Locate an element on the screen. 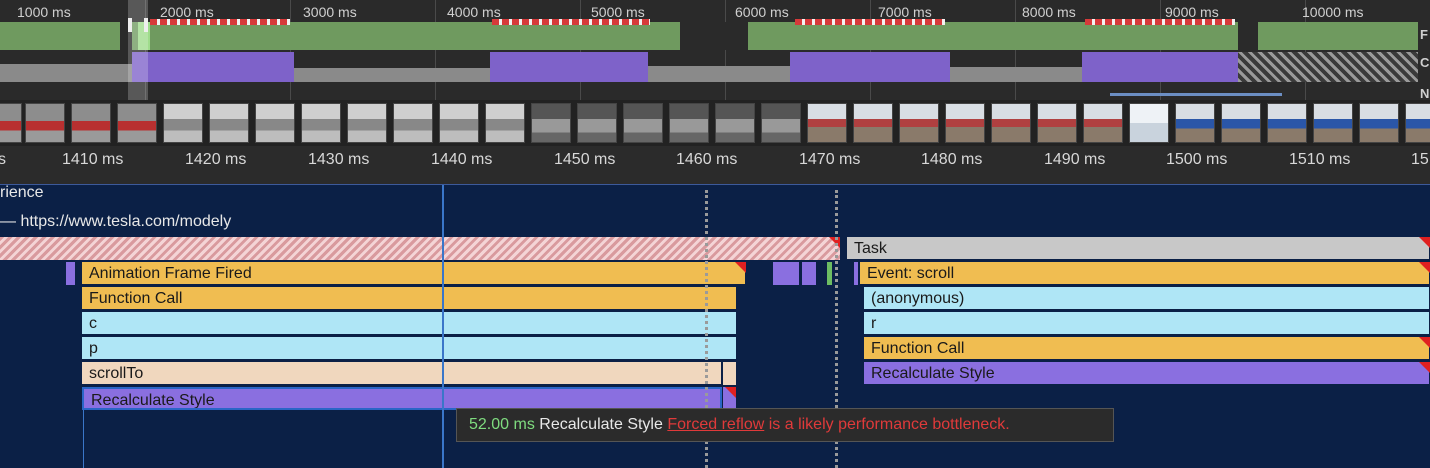 The image size is (1430, 468). fps-lane-label: F is located at coordinates (1424, 34).